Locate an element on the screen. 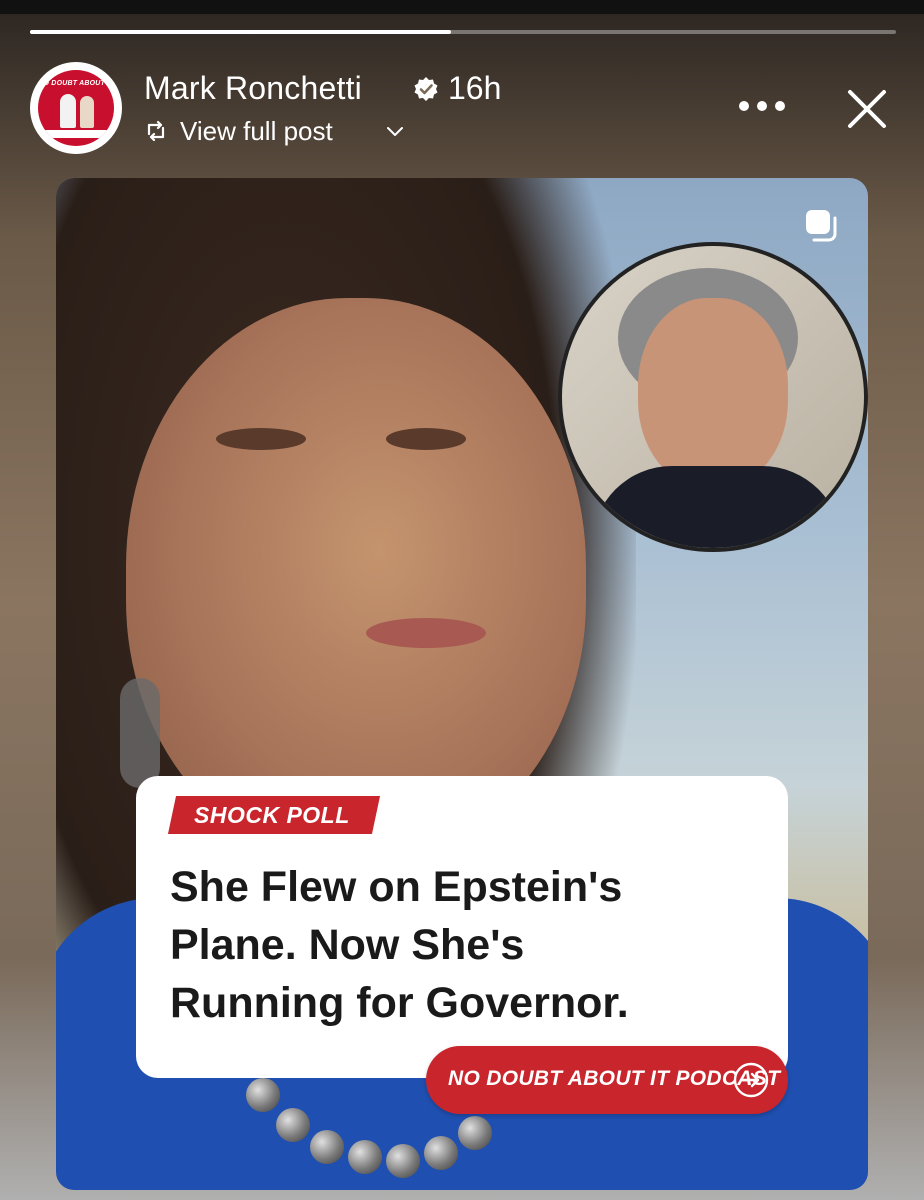 The height and width of the screenshot is (1200, 924). shock-poll-tag-label: SHOCK POLL is located at coordinates (272, 815).